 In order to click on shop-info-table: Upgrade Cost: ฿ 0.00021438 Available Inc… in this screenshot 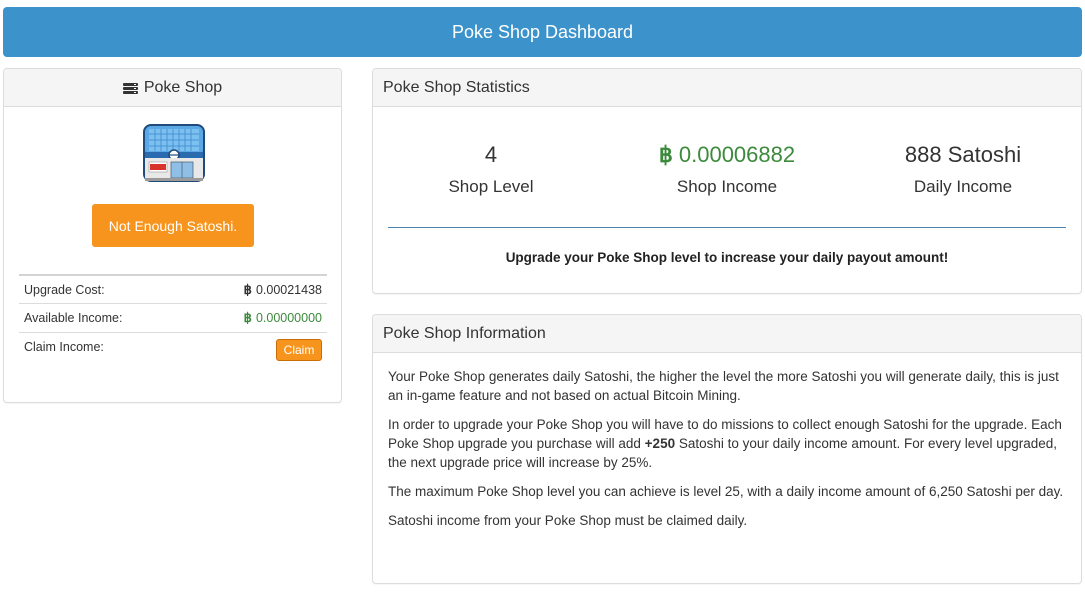, I will do `click(173, 321)`.